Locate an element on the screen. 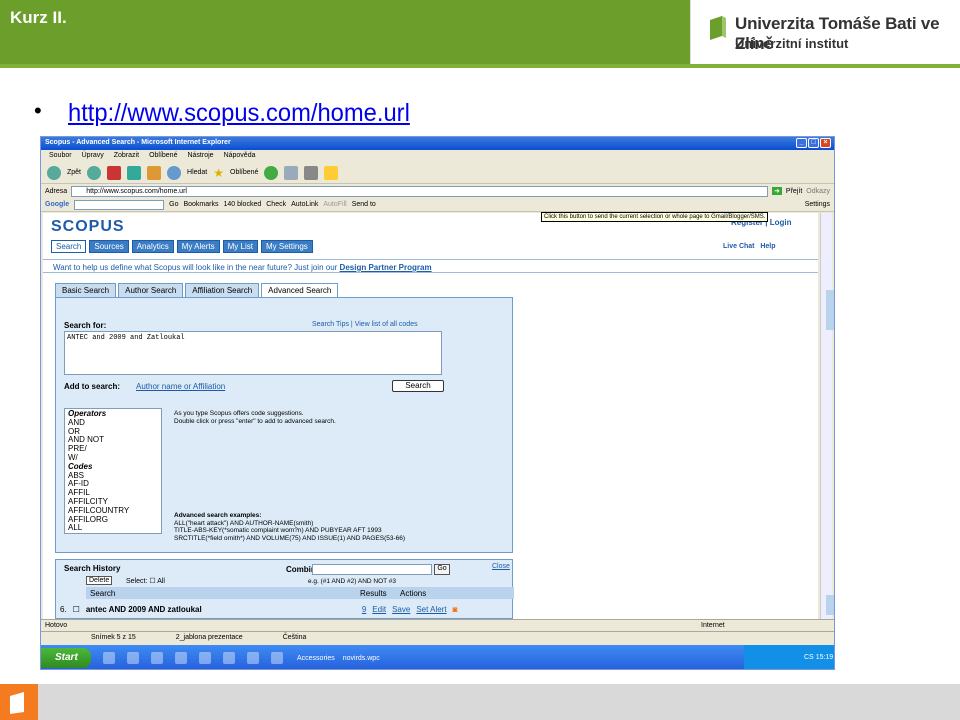  close-history-link: Close is located at coordinates (501, 566).